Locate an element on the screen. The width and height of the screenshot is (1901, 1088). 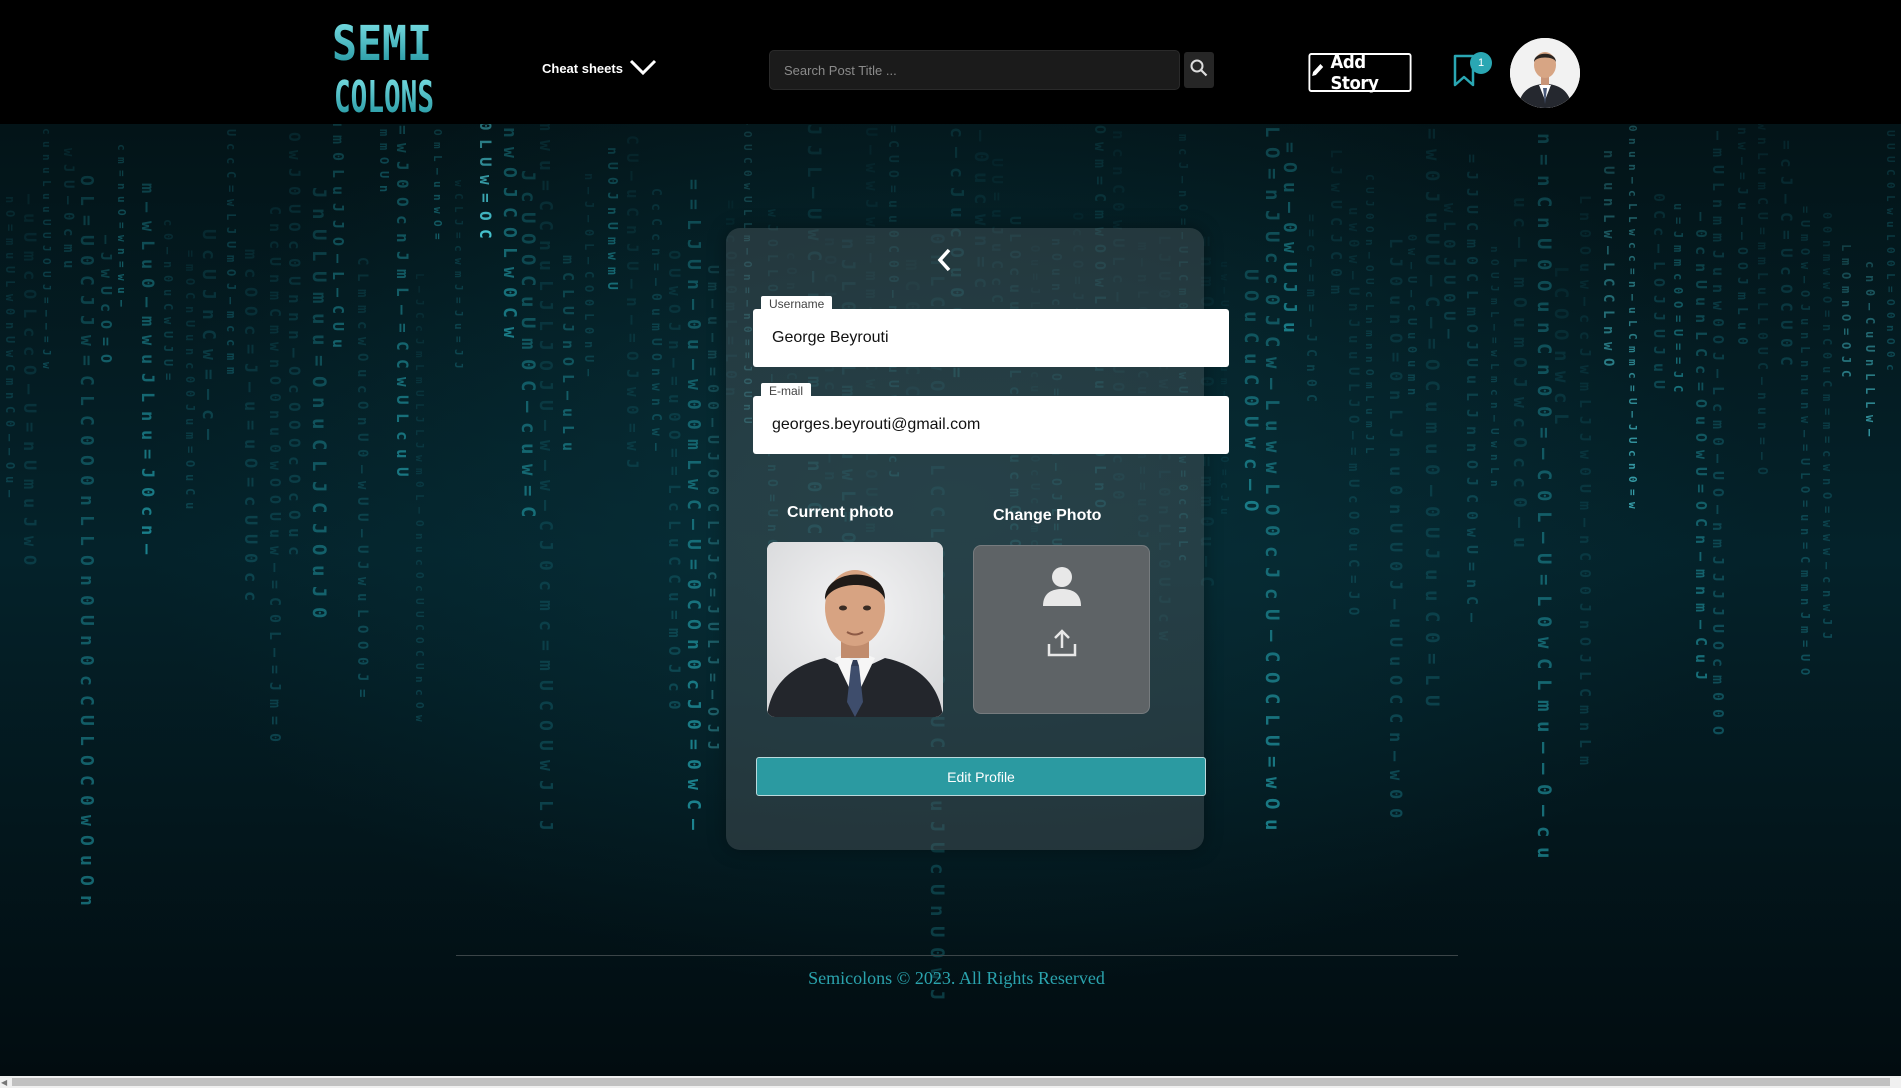
scroll-left-icon: ◀ is located at coordinates (5, 1082).